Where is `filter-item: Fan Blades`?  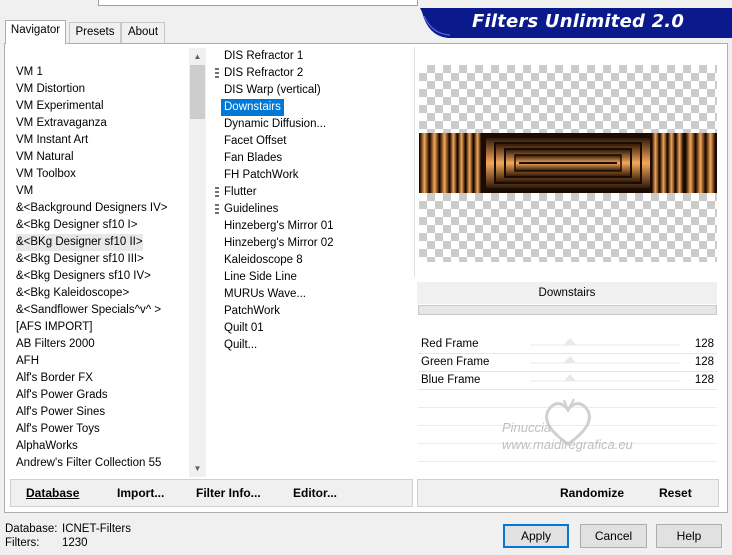
filter-item: Fan Blades is located at coordinates (253, 158).